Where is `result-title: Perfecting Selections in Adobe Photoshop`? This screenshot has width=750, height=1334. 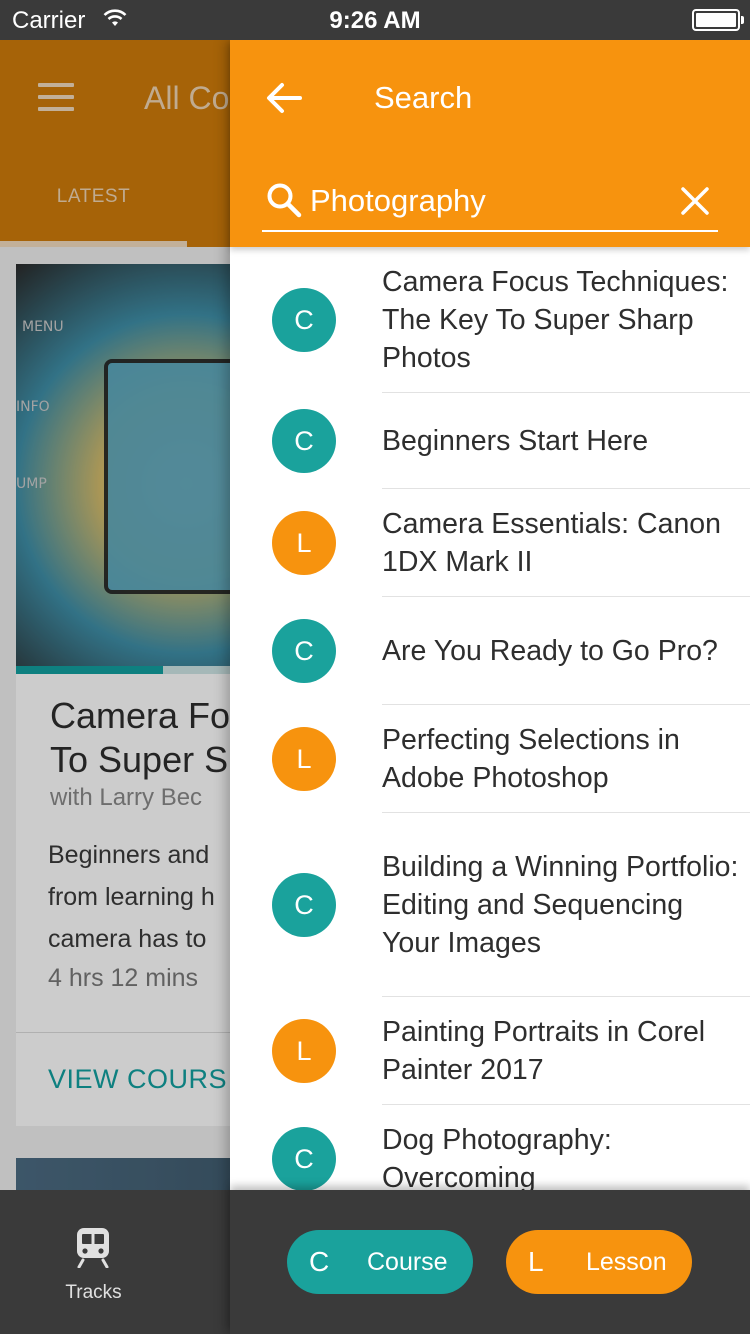 result-title: Perfecting Selections in Adobe Photoshop is located at coordinates (566, 759).